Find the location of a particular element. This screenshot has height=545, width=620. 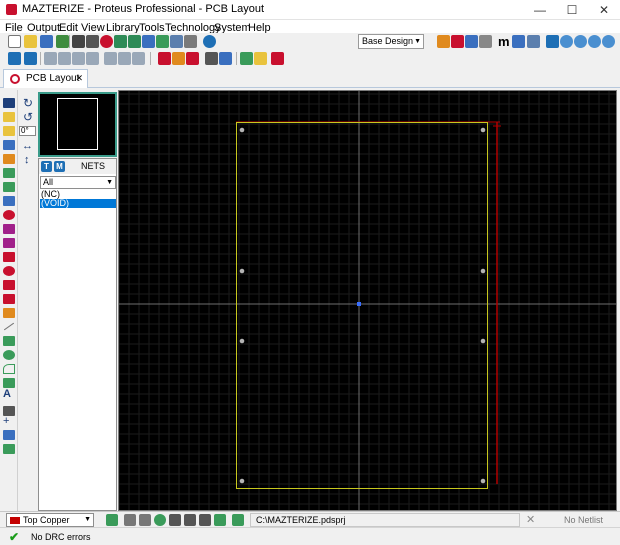

move-icon is located at coordinates (92, 41).